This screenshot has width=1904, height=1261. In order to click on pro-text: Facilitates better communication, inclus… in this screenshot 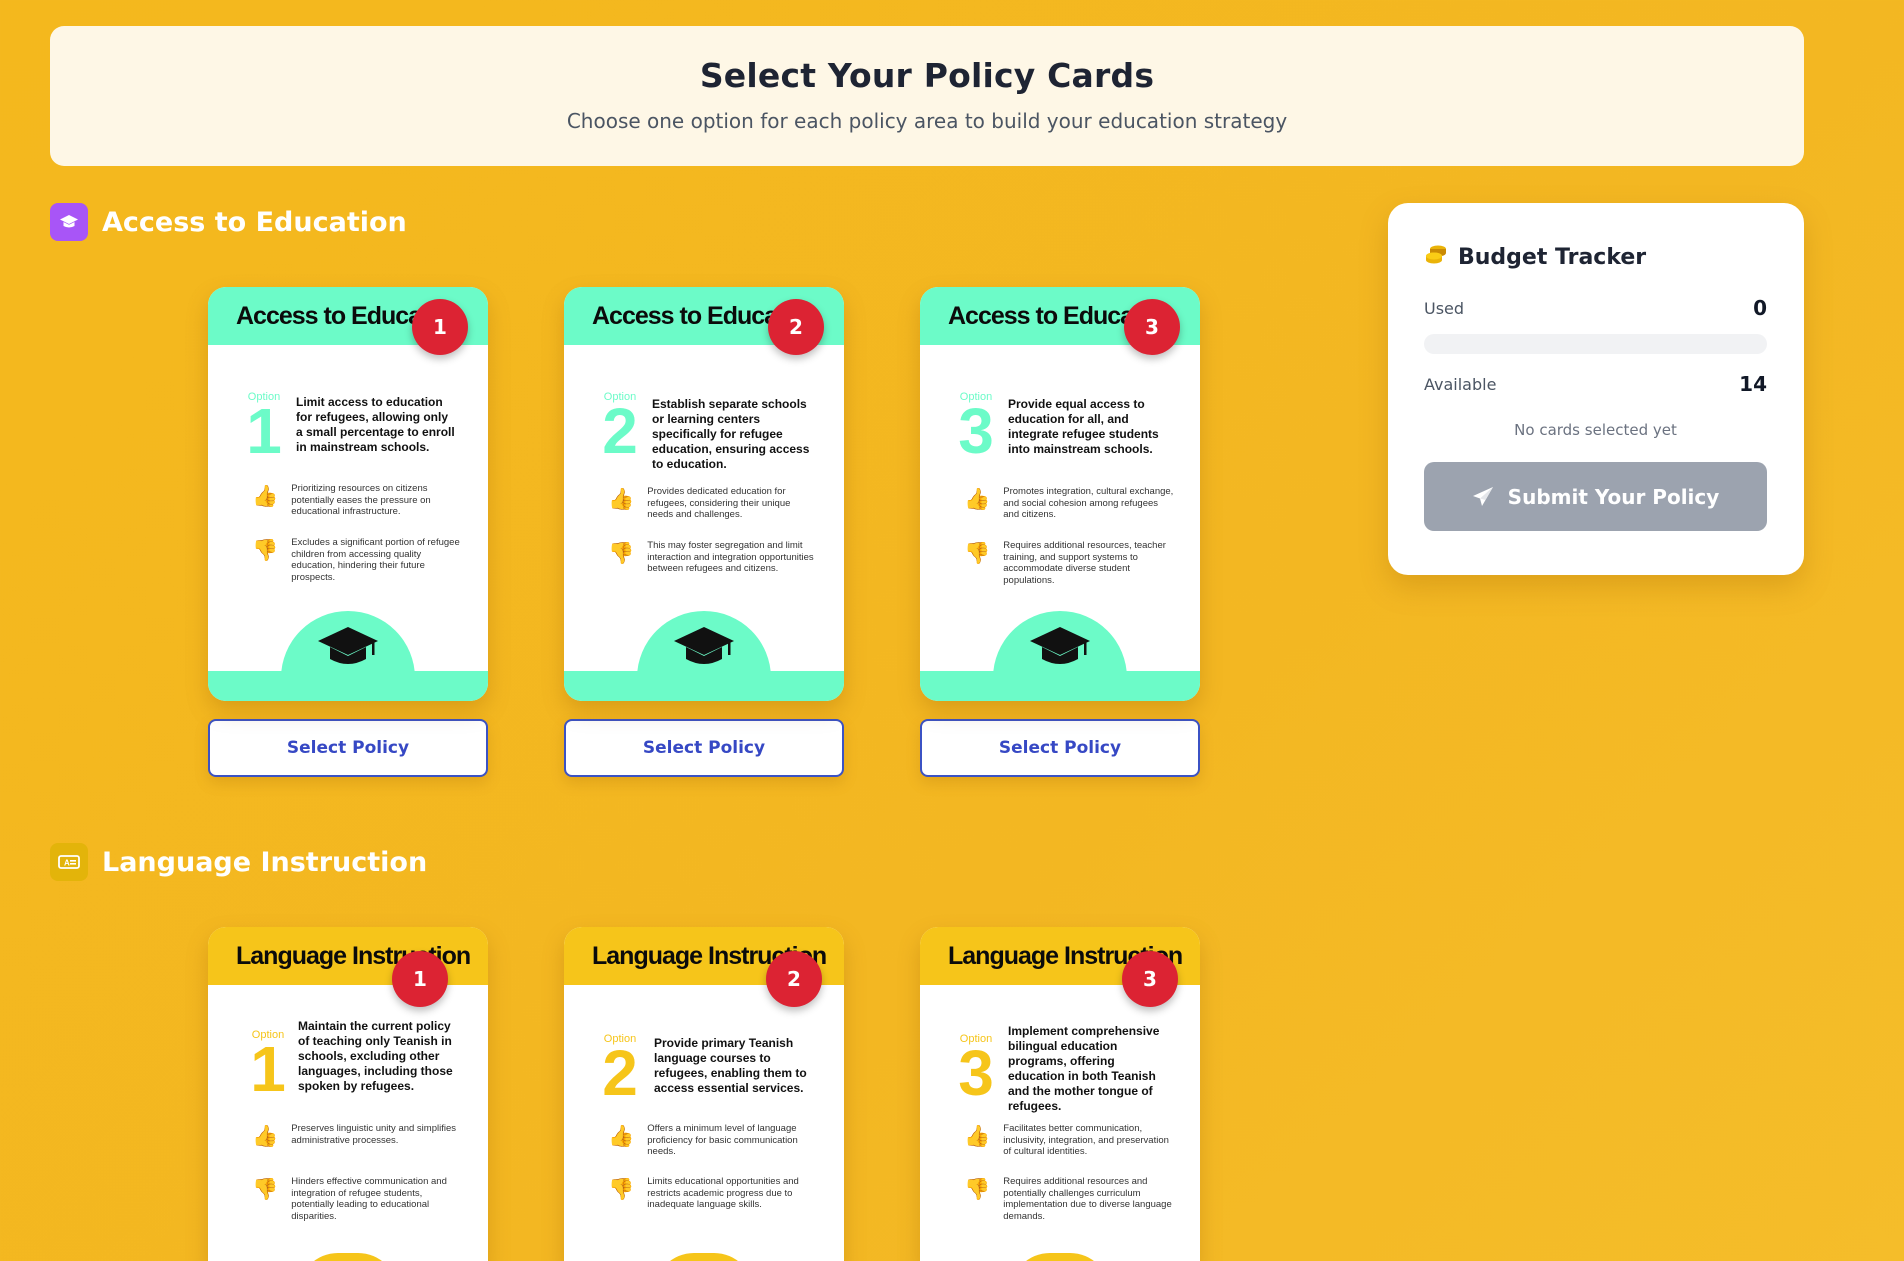, I will do `click(1086, 1140)`.